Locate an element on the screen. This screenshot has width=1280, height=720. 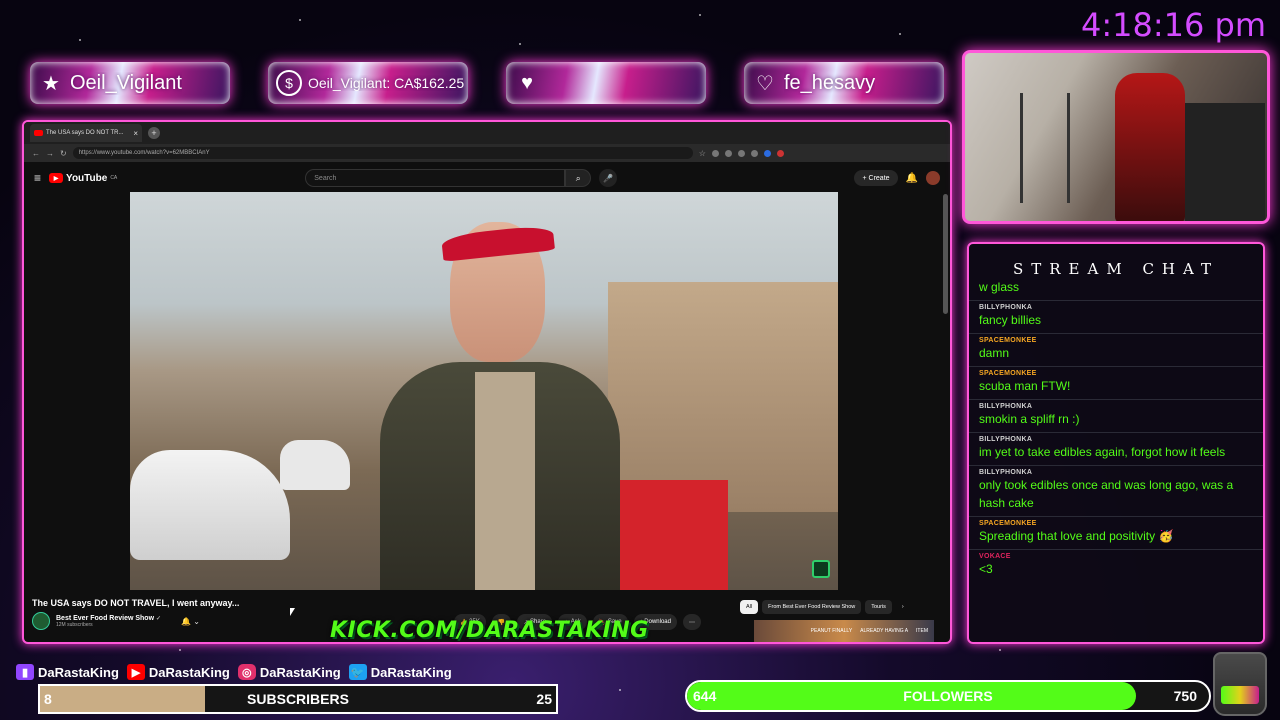
kick-url-overlay: KICK.COM/DARASTAKING is located at coordinates (489, 630).